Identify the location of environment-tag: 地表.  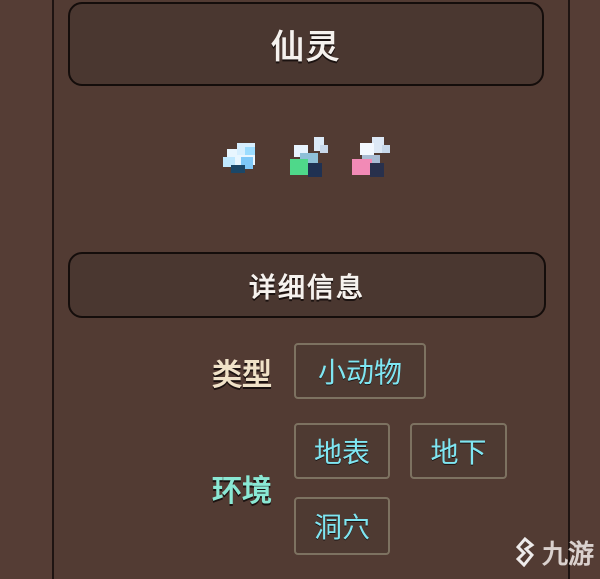
(342, 451).